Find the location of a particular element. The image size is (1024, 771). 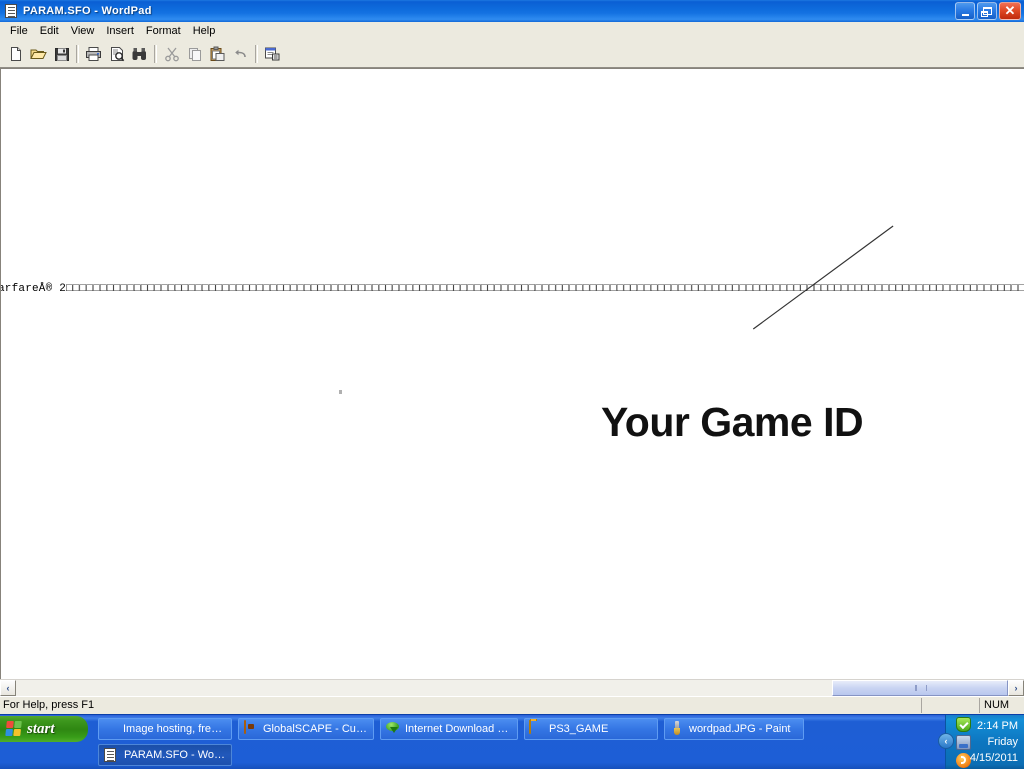

menu-item-file: File is located at coordinates (19, 31).